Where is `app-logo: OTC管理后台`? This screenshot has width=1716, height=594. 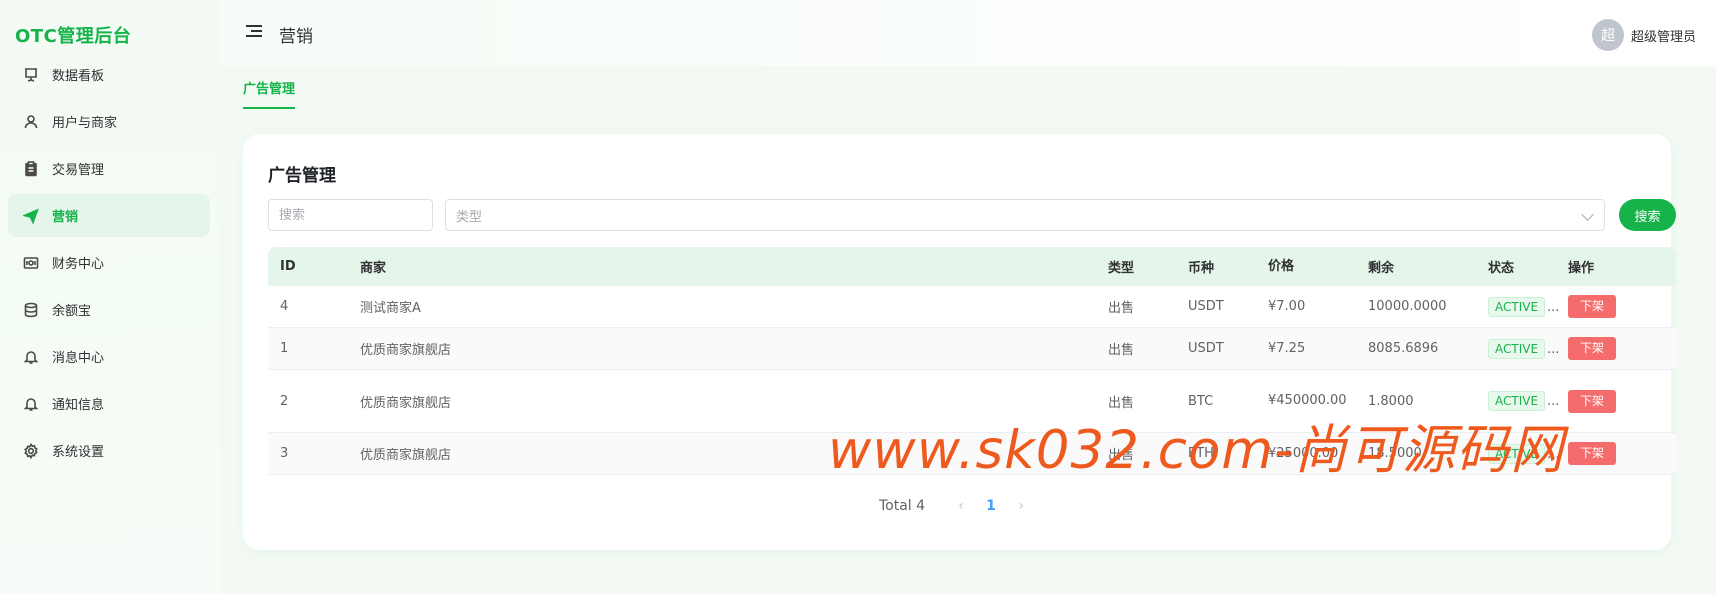
app-logo: OTC管理后台 is located at coordinates (73, 36).